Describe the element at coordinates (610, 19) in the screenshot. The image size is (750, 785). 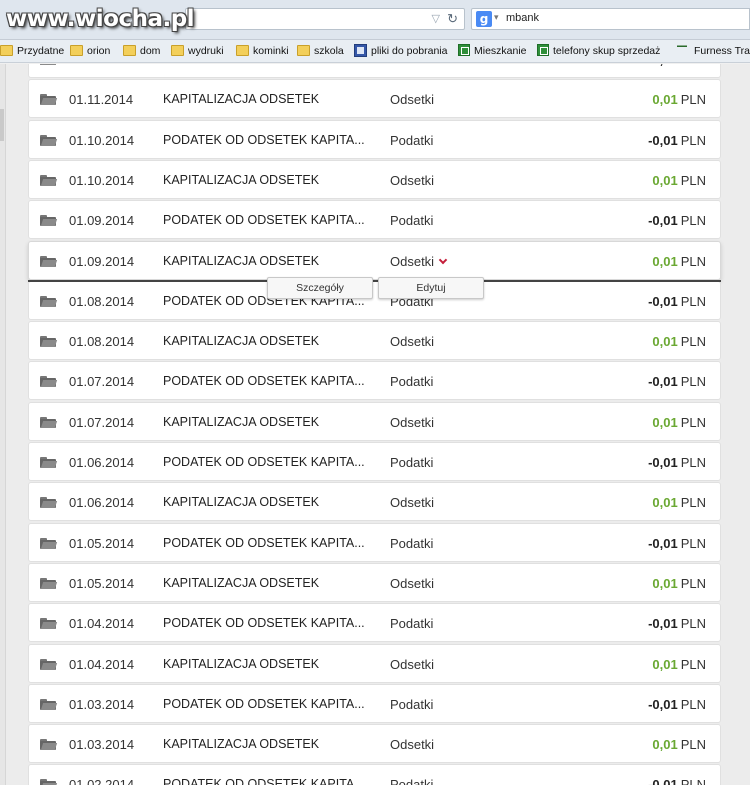
I see `search-bar: g ▾ mbank` at that location.